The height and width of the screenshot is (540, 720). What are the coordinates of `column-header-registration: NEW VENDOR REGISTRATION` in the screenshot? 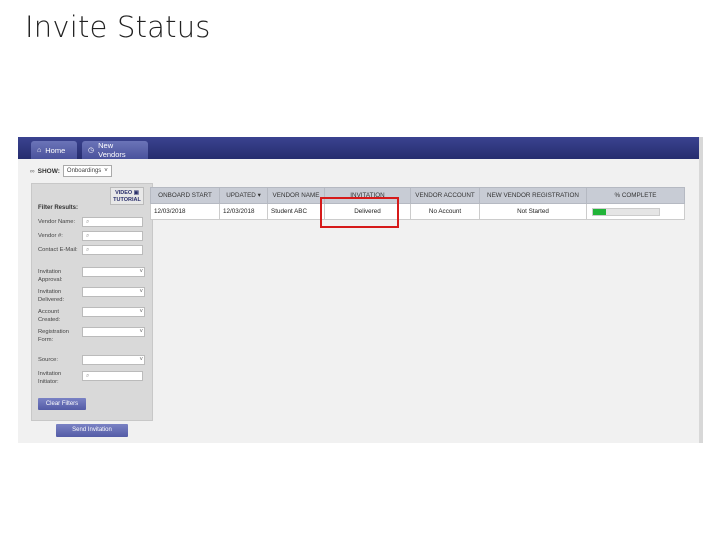 It's located at (533, 195).